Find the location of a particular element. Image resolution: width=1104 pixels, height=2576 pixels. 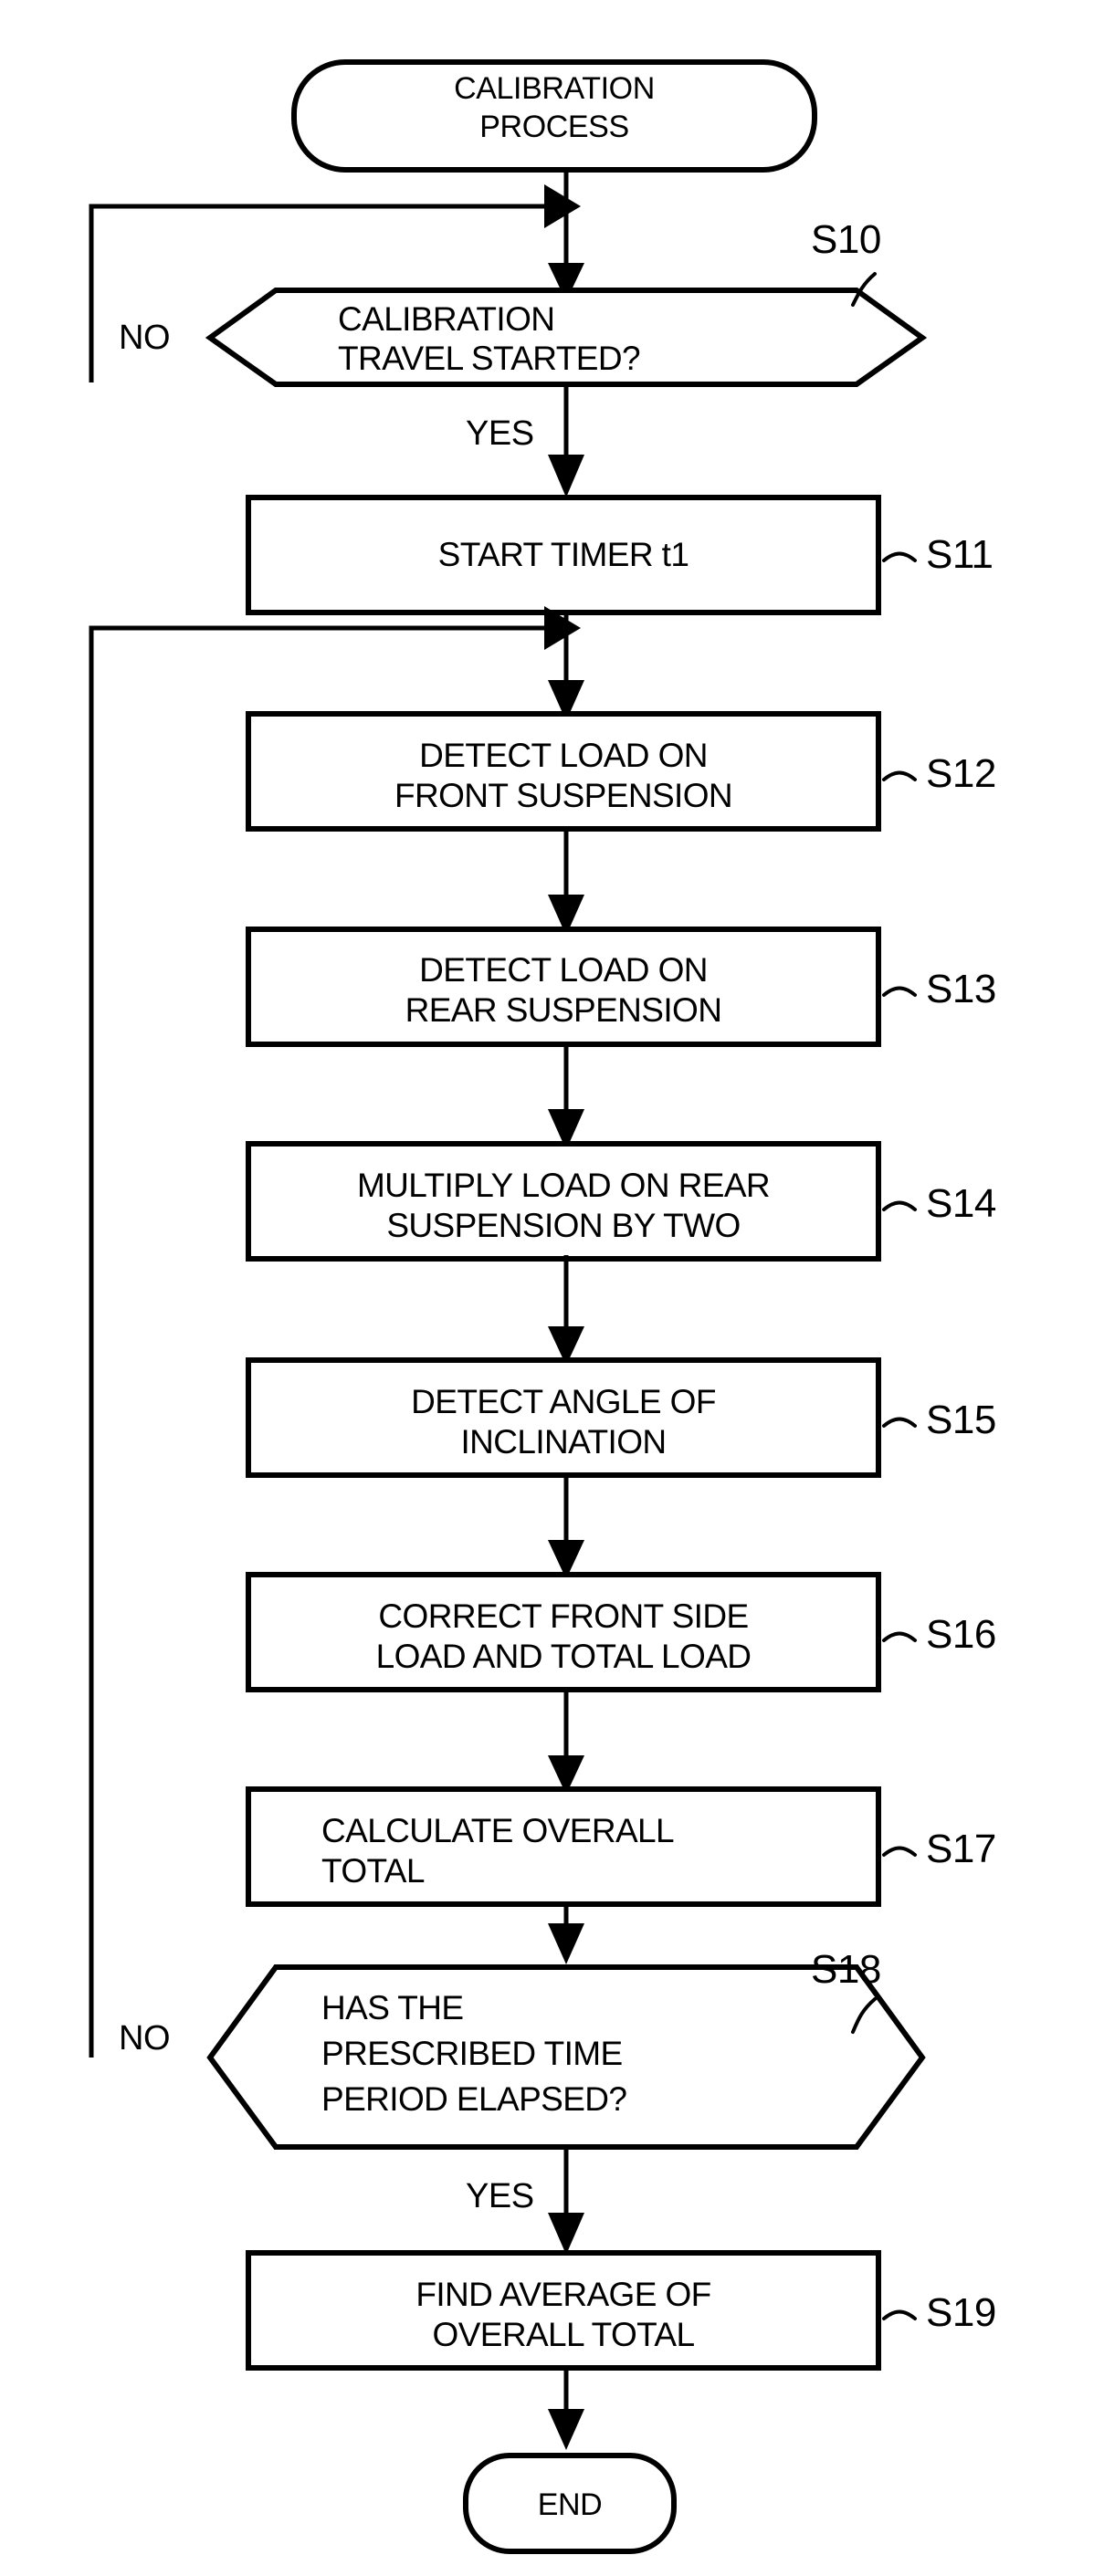

s14-process-line-0: MULTIPLY LOAD ON REAR is located at coordinates (563, 1185).